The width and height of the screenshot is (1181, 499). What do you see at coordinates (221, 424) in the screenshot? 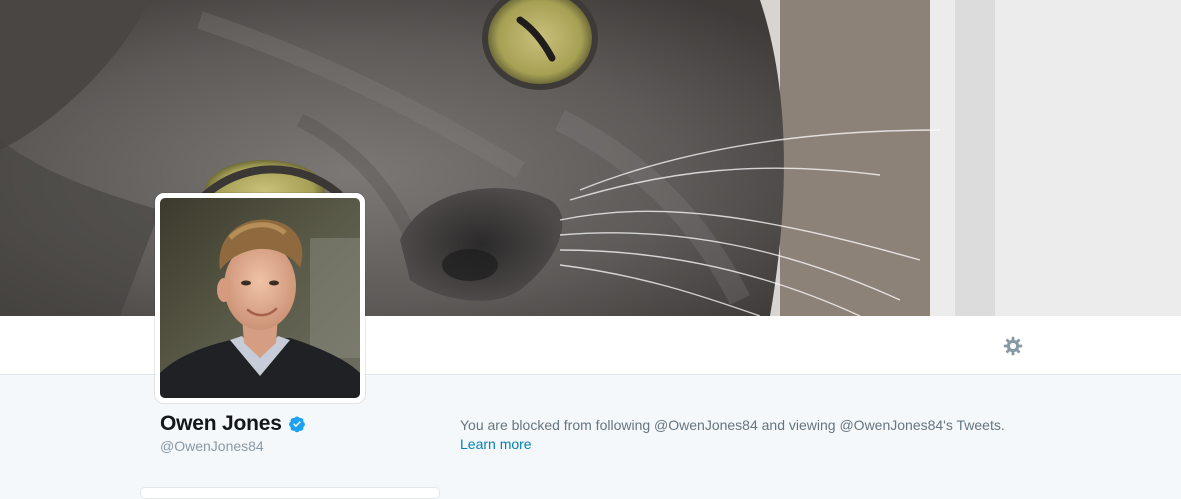
I see `profile-name: Owen Jones` at bounding box center [221, 424].